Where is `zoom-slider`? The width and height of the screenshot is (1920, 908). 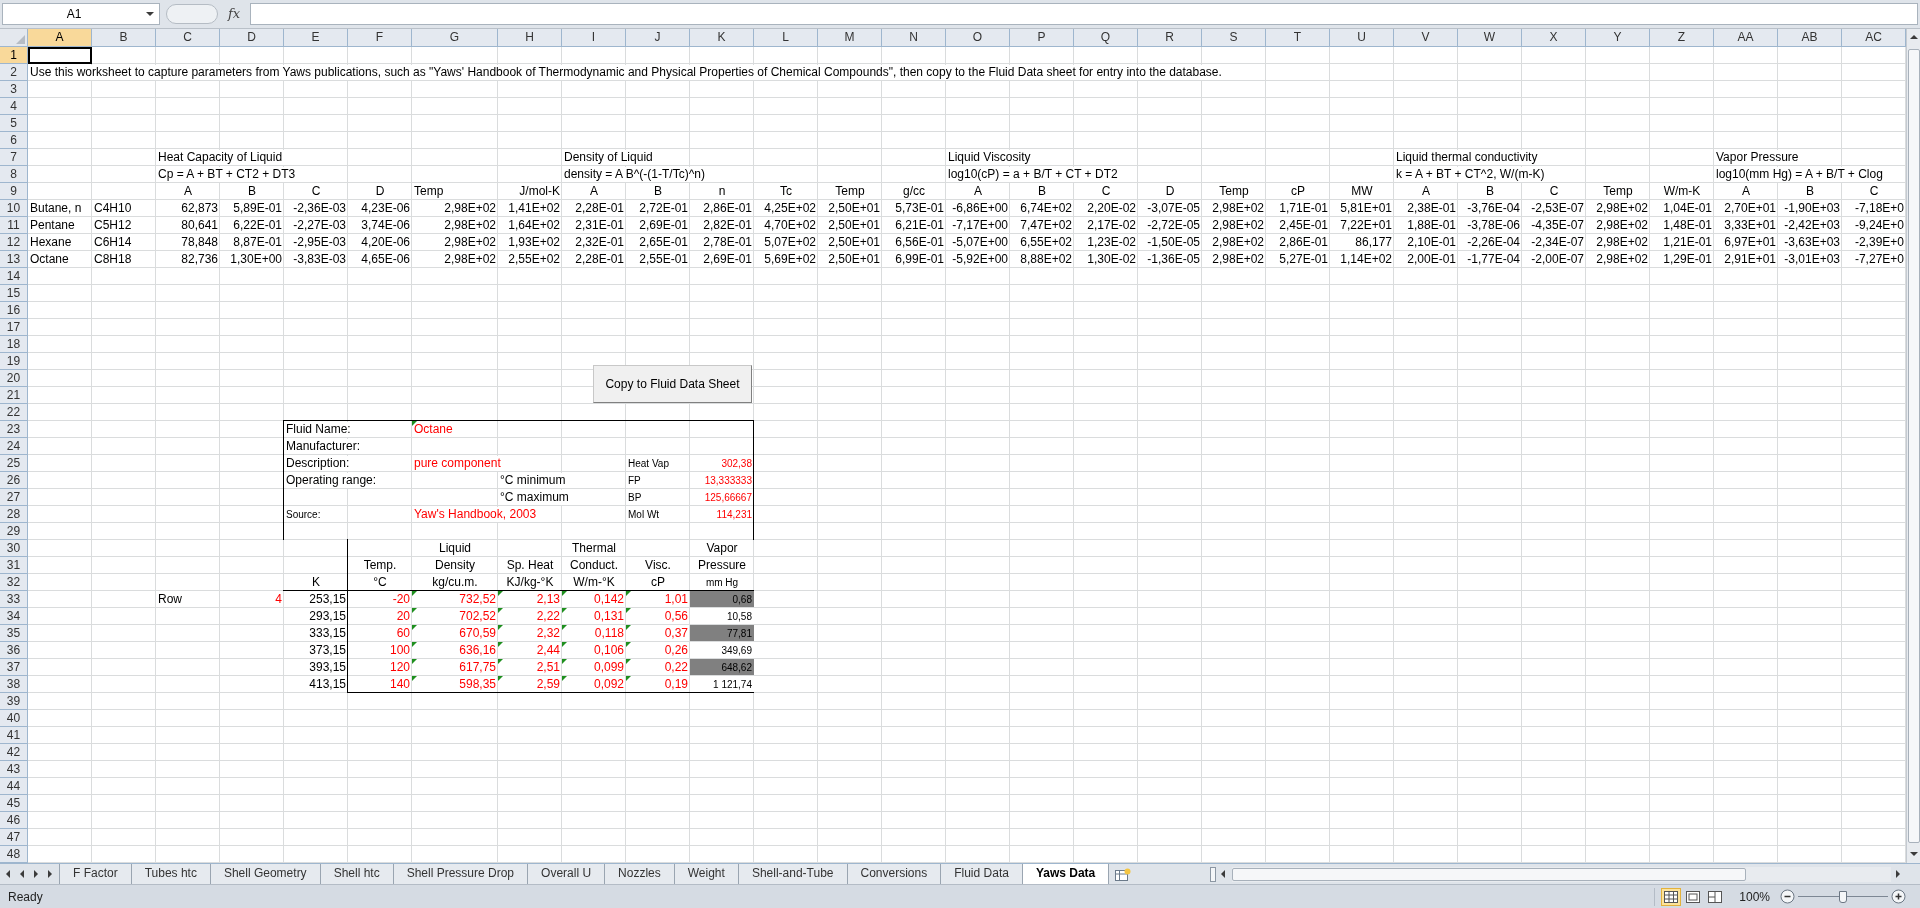 zoom-slider is located at coordinates (1843, 896).